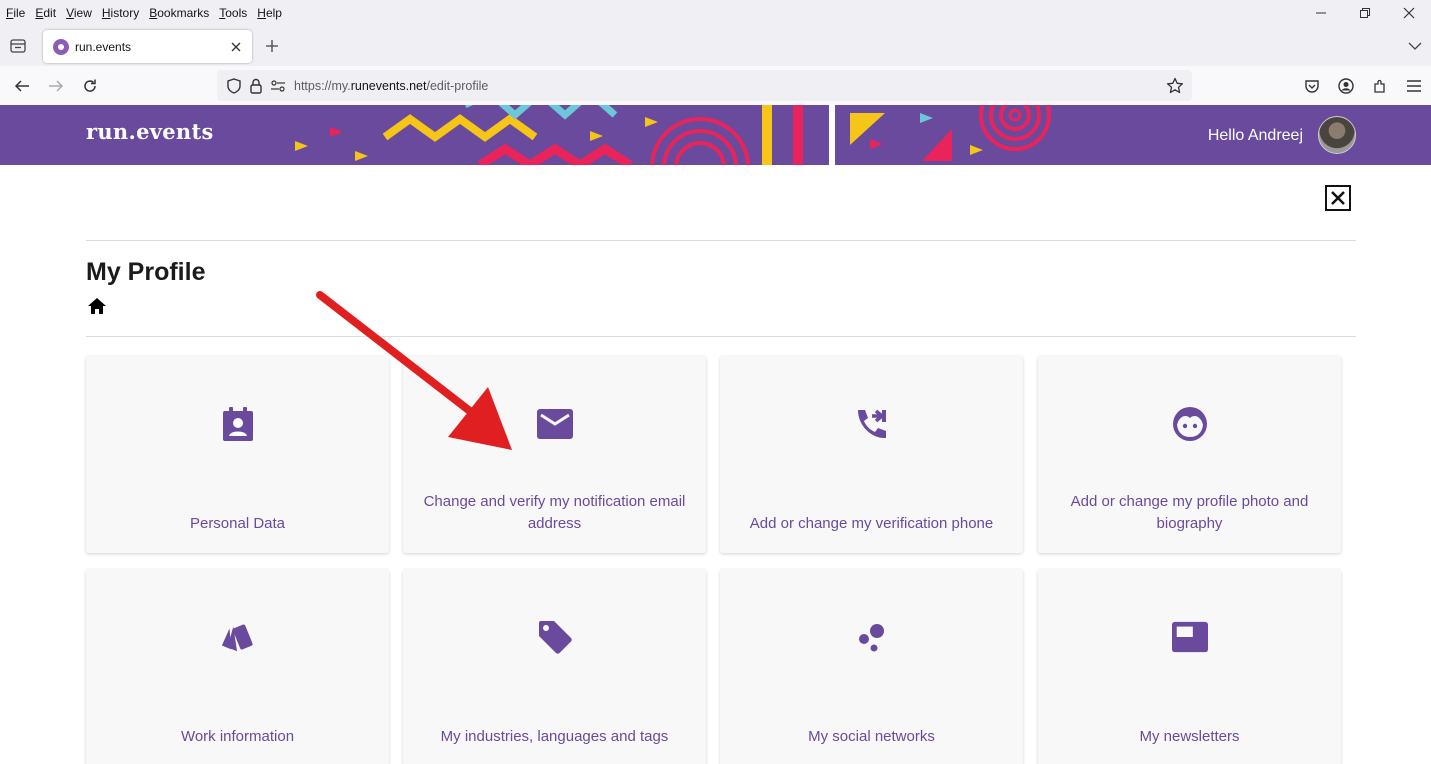 This screenshot has height=764, width=1431. I want to click on tracking-protection-icon, so click(234, 85).